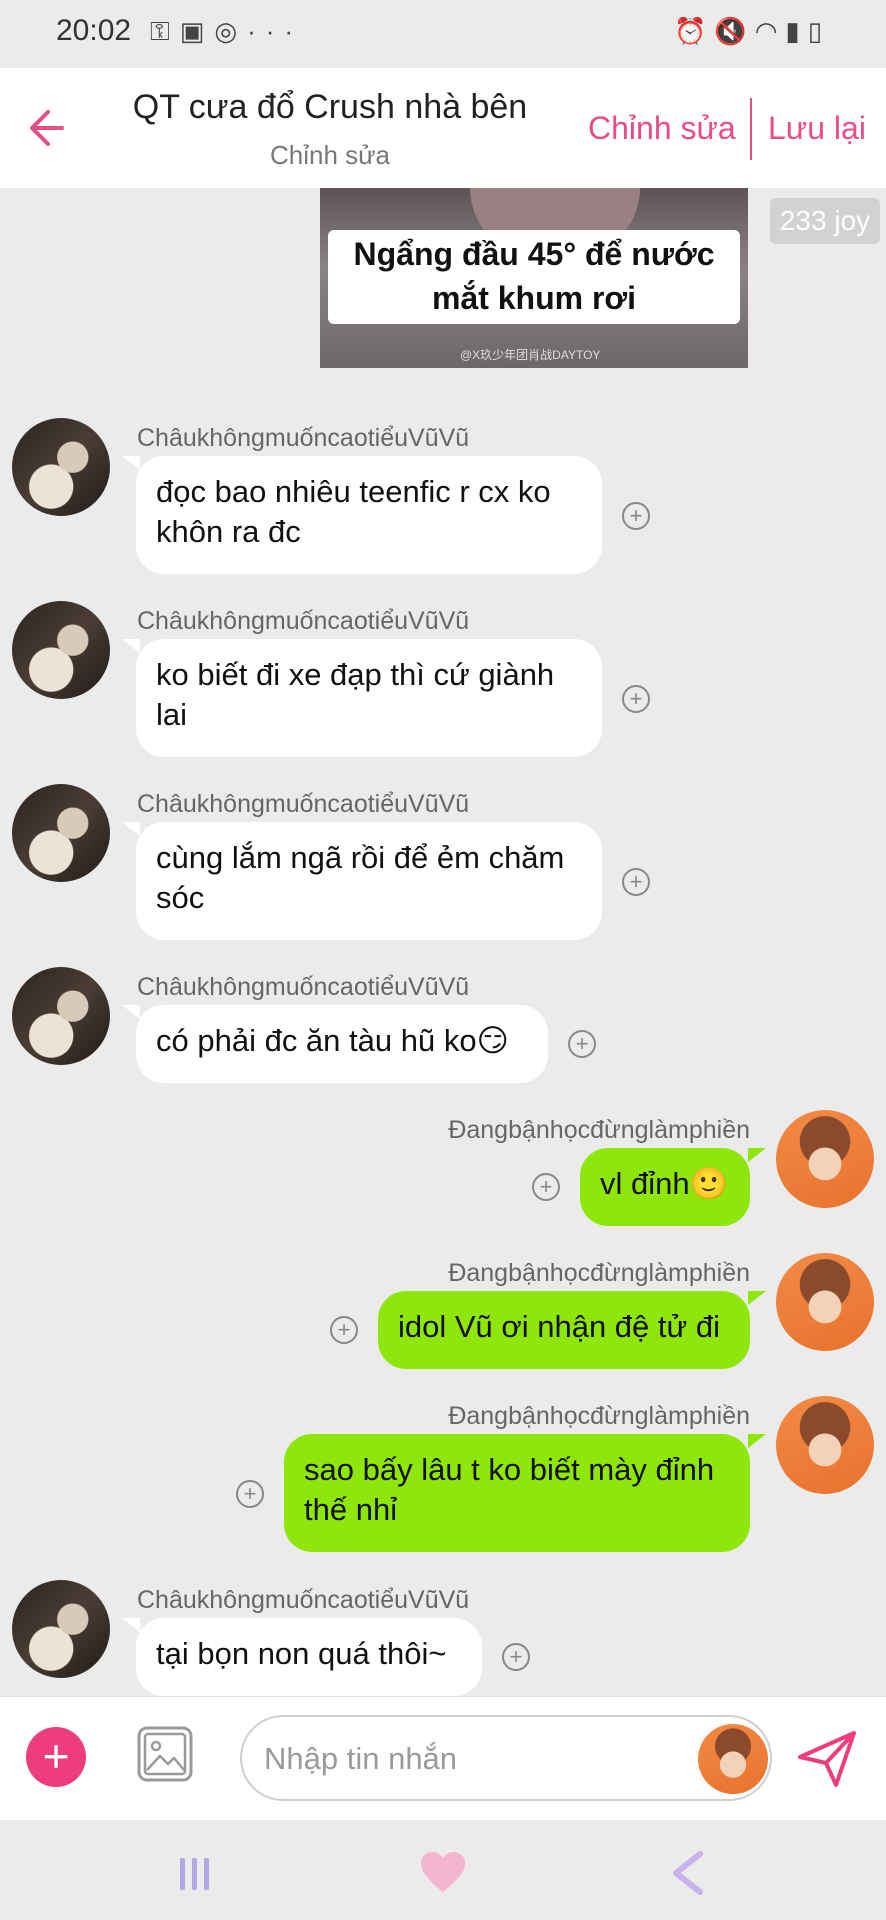 The image size is (886, 1920). I want to click on chat-subtitle: Chỉnh sửa, so click(330, 155).